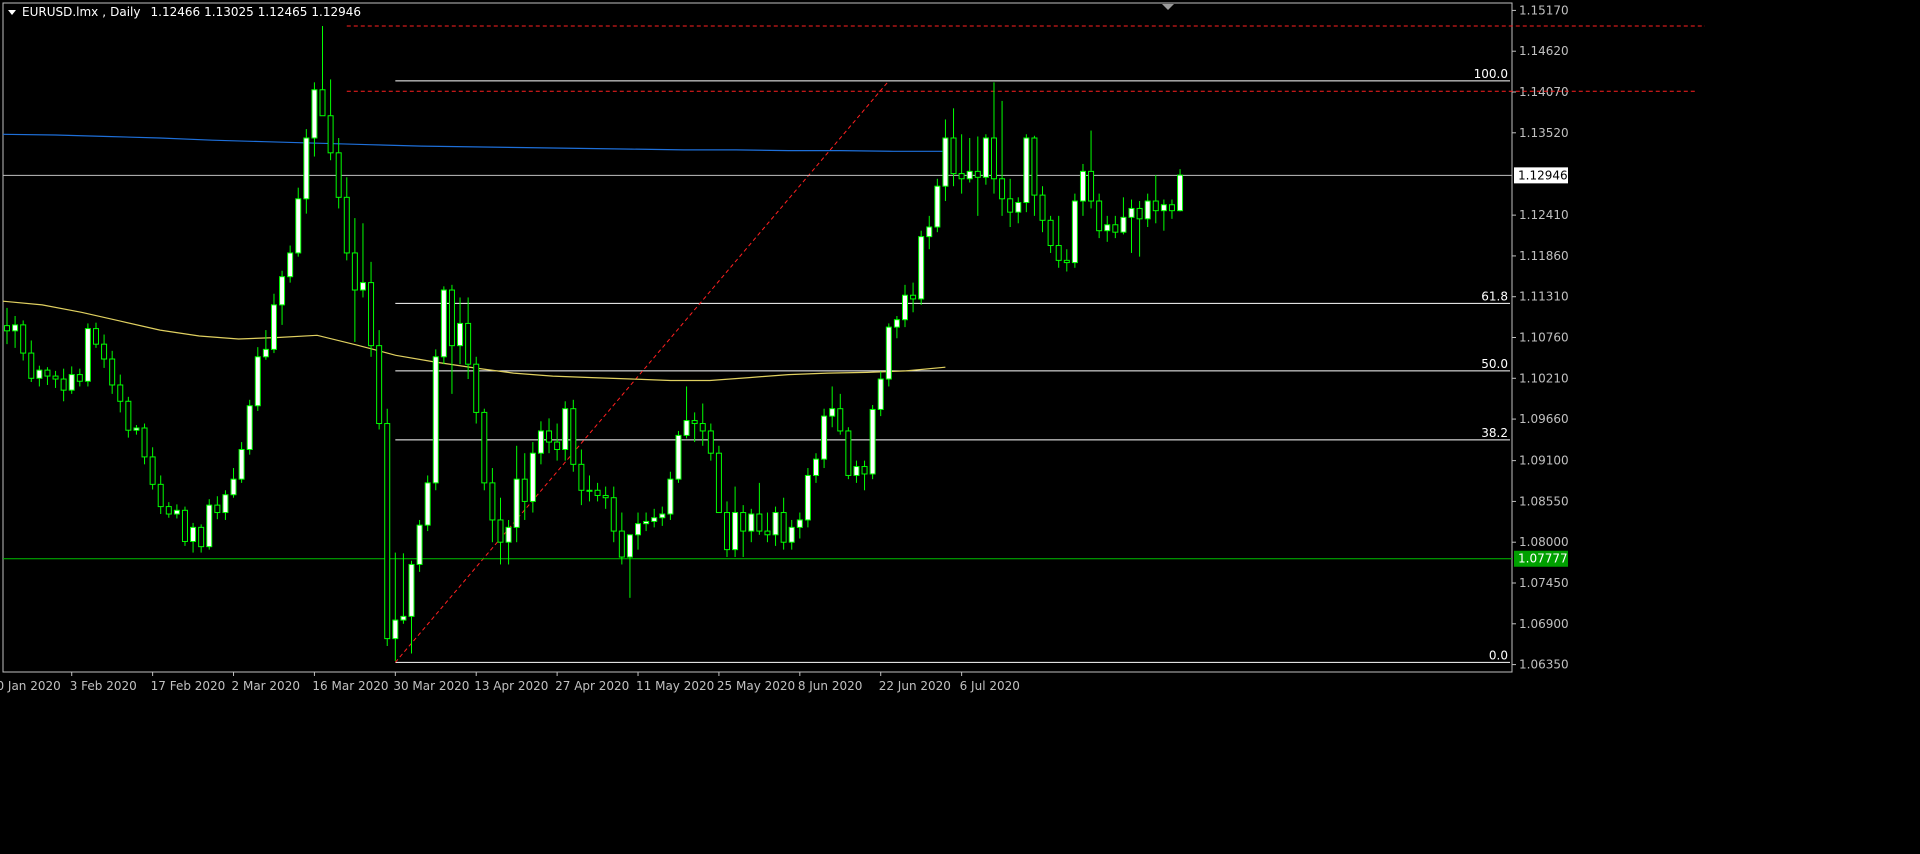 This screenshot has height=854, width=1920. Describe the element at coordinates (1544, 419) in the screenshot. I see `price-axis-label: 1.09660` at that location.